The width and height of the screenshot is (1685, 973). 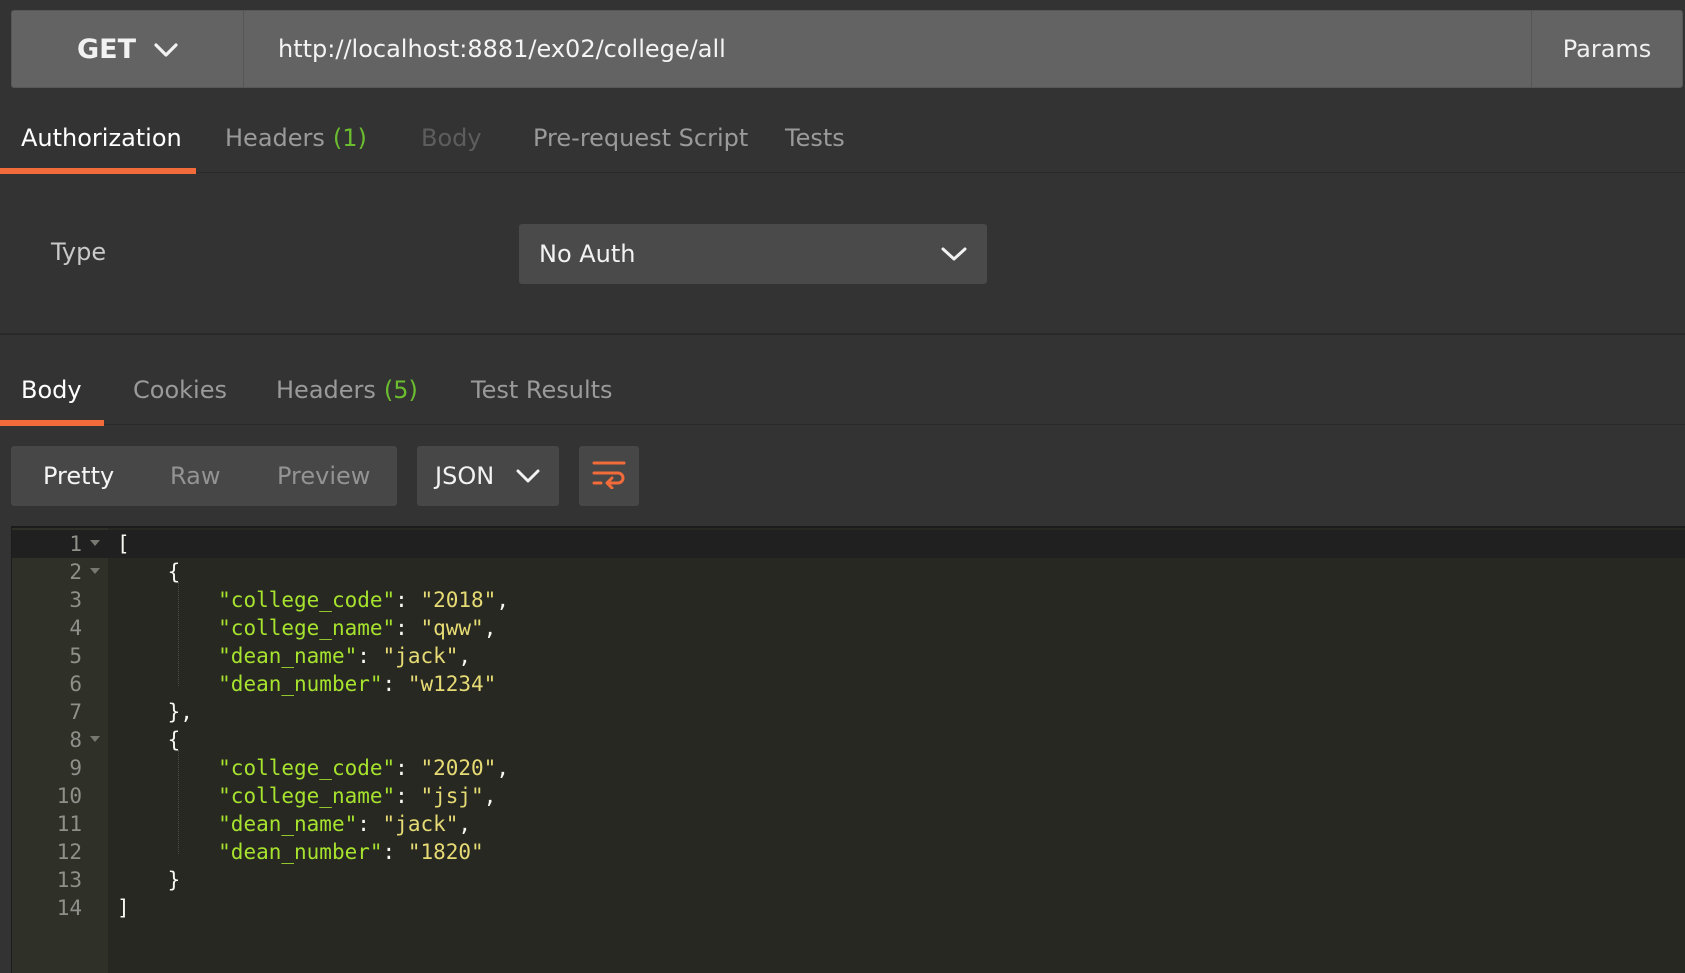 I want to click on line-number: 3, so click(x=75, y=600).